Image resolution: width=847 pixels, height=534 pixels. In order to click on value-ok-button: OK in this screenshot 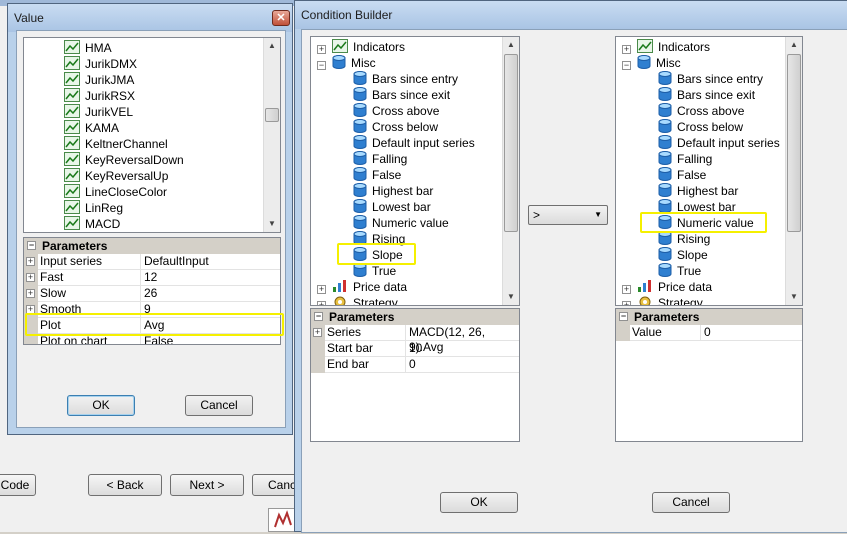, I will do `click(101, 405)`.